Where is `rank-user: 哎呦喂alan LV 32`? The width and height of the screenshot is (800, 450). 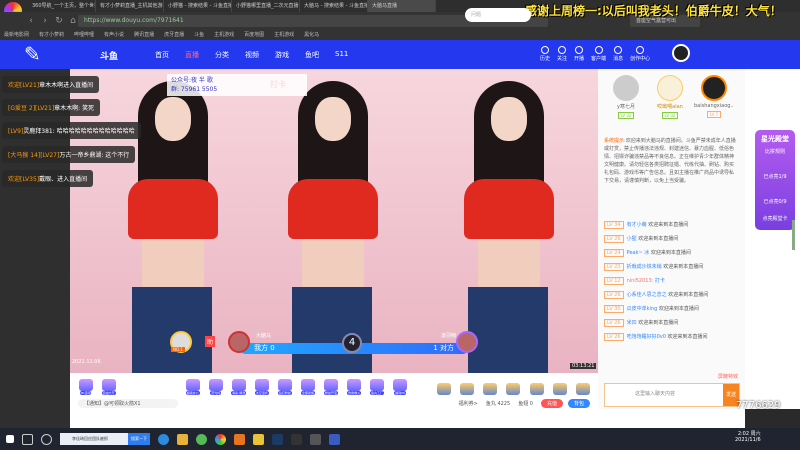 rank-user: 哎呦喂alan LV 32 is located at coordinates (670, 97).